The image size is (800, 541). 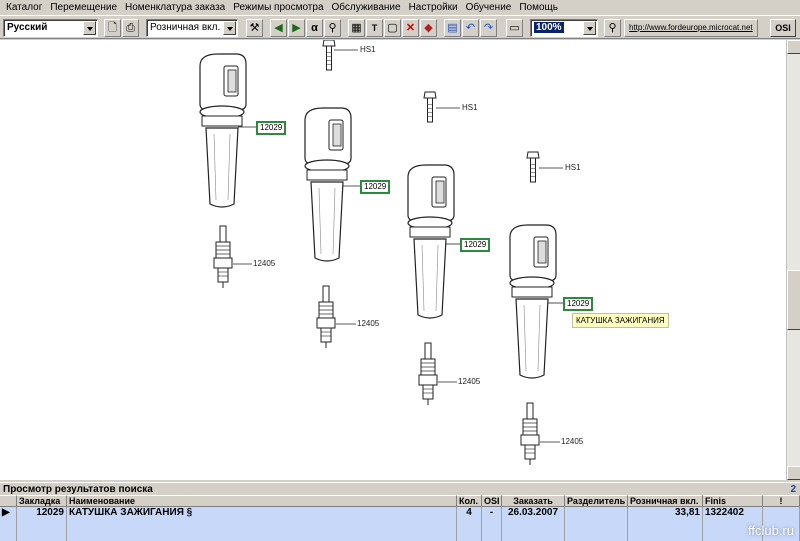 What do you see at coordinates (8, 501) in the screenshot?
I see `select-all-checkbox` at bounding box center [8, 501].